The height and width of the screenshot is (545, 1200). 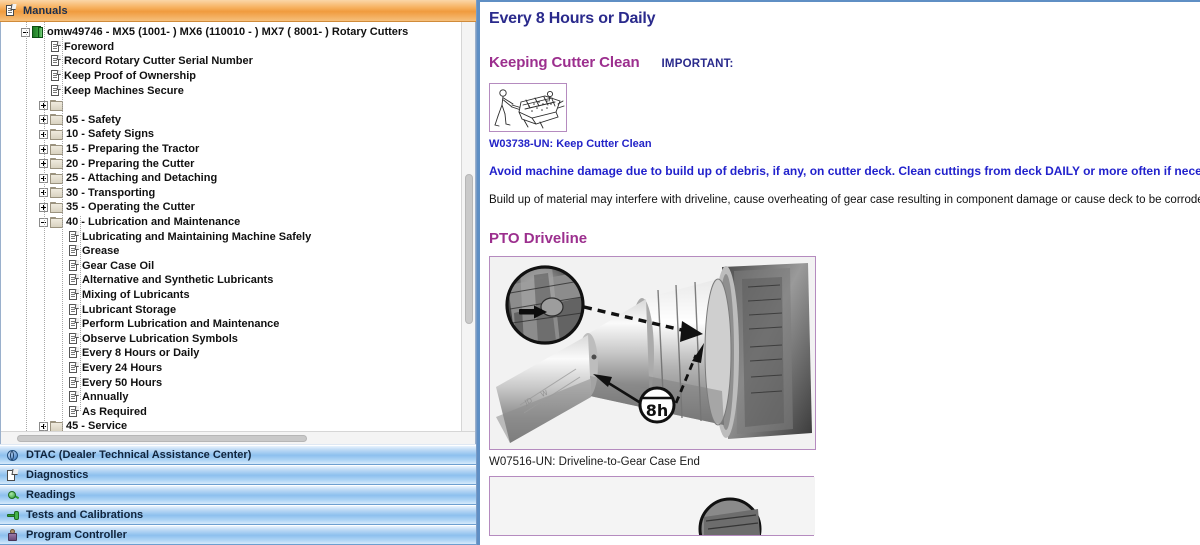 I want to click on book-icon, so click(x=12, y=475).